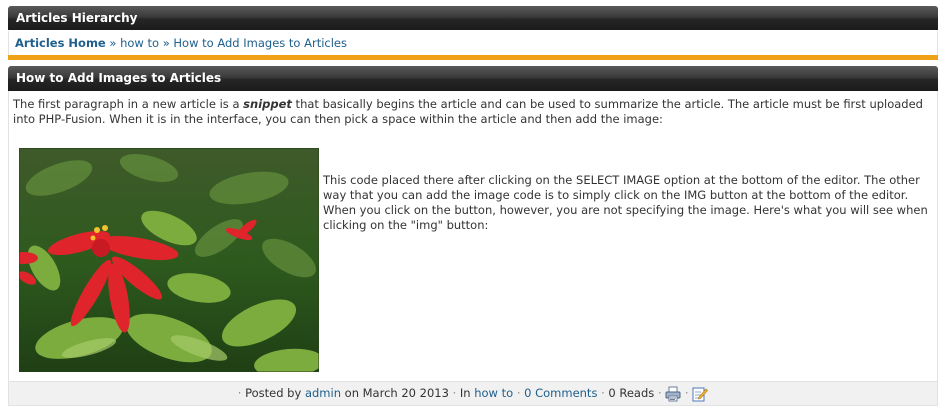 The width and height of the screenshot is (946, 410). I want to click on category-link: how to, so click(493, 393).